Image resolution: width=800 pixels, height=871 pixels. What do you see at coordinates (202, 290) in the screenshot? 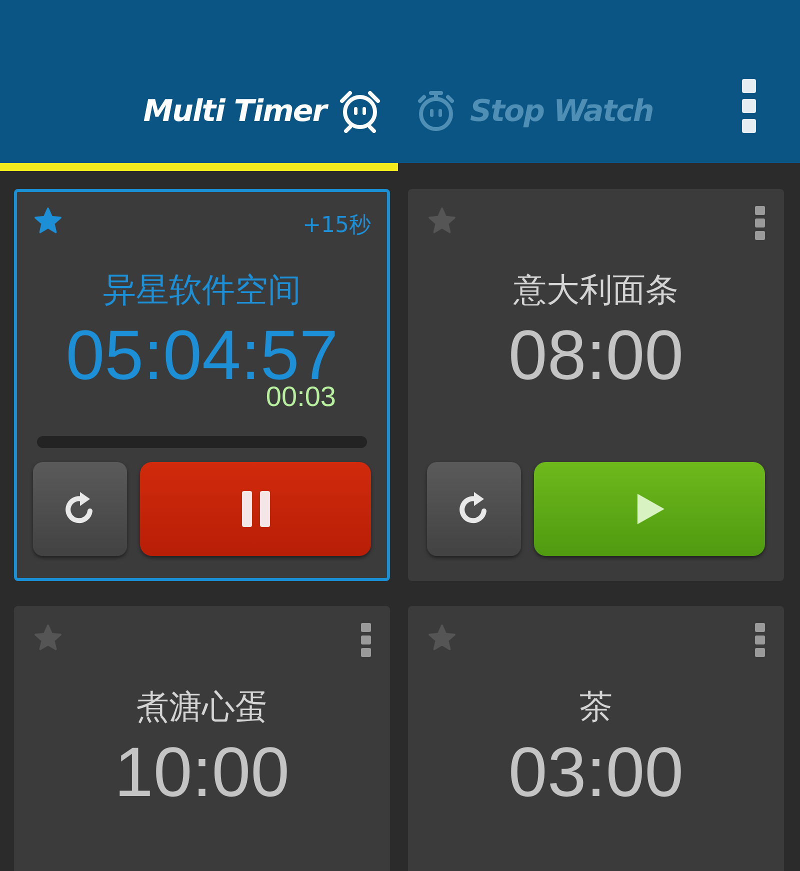
I see `timer-name: 异星软件空间` at bounding box center [202, 290].